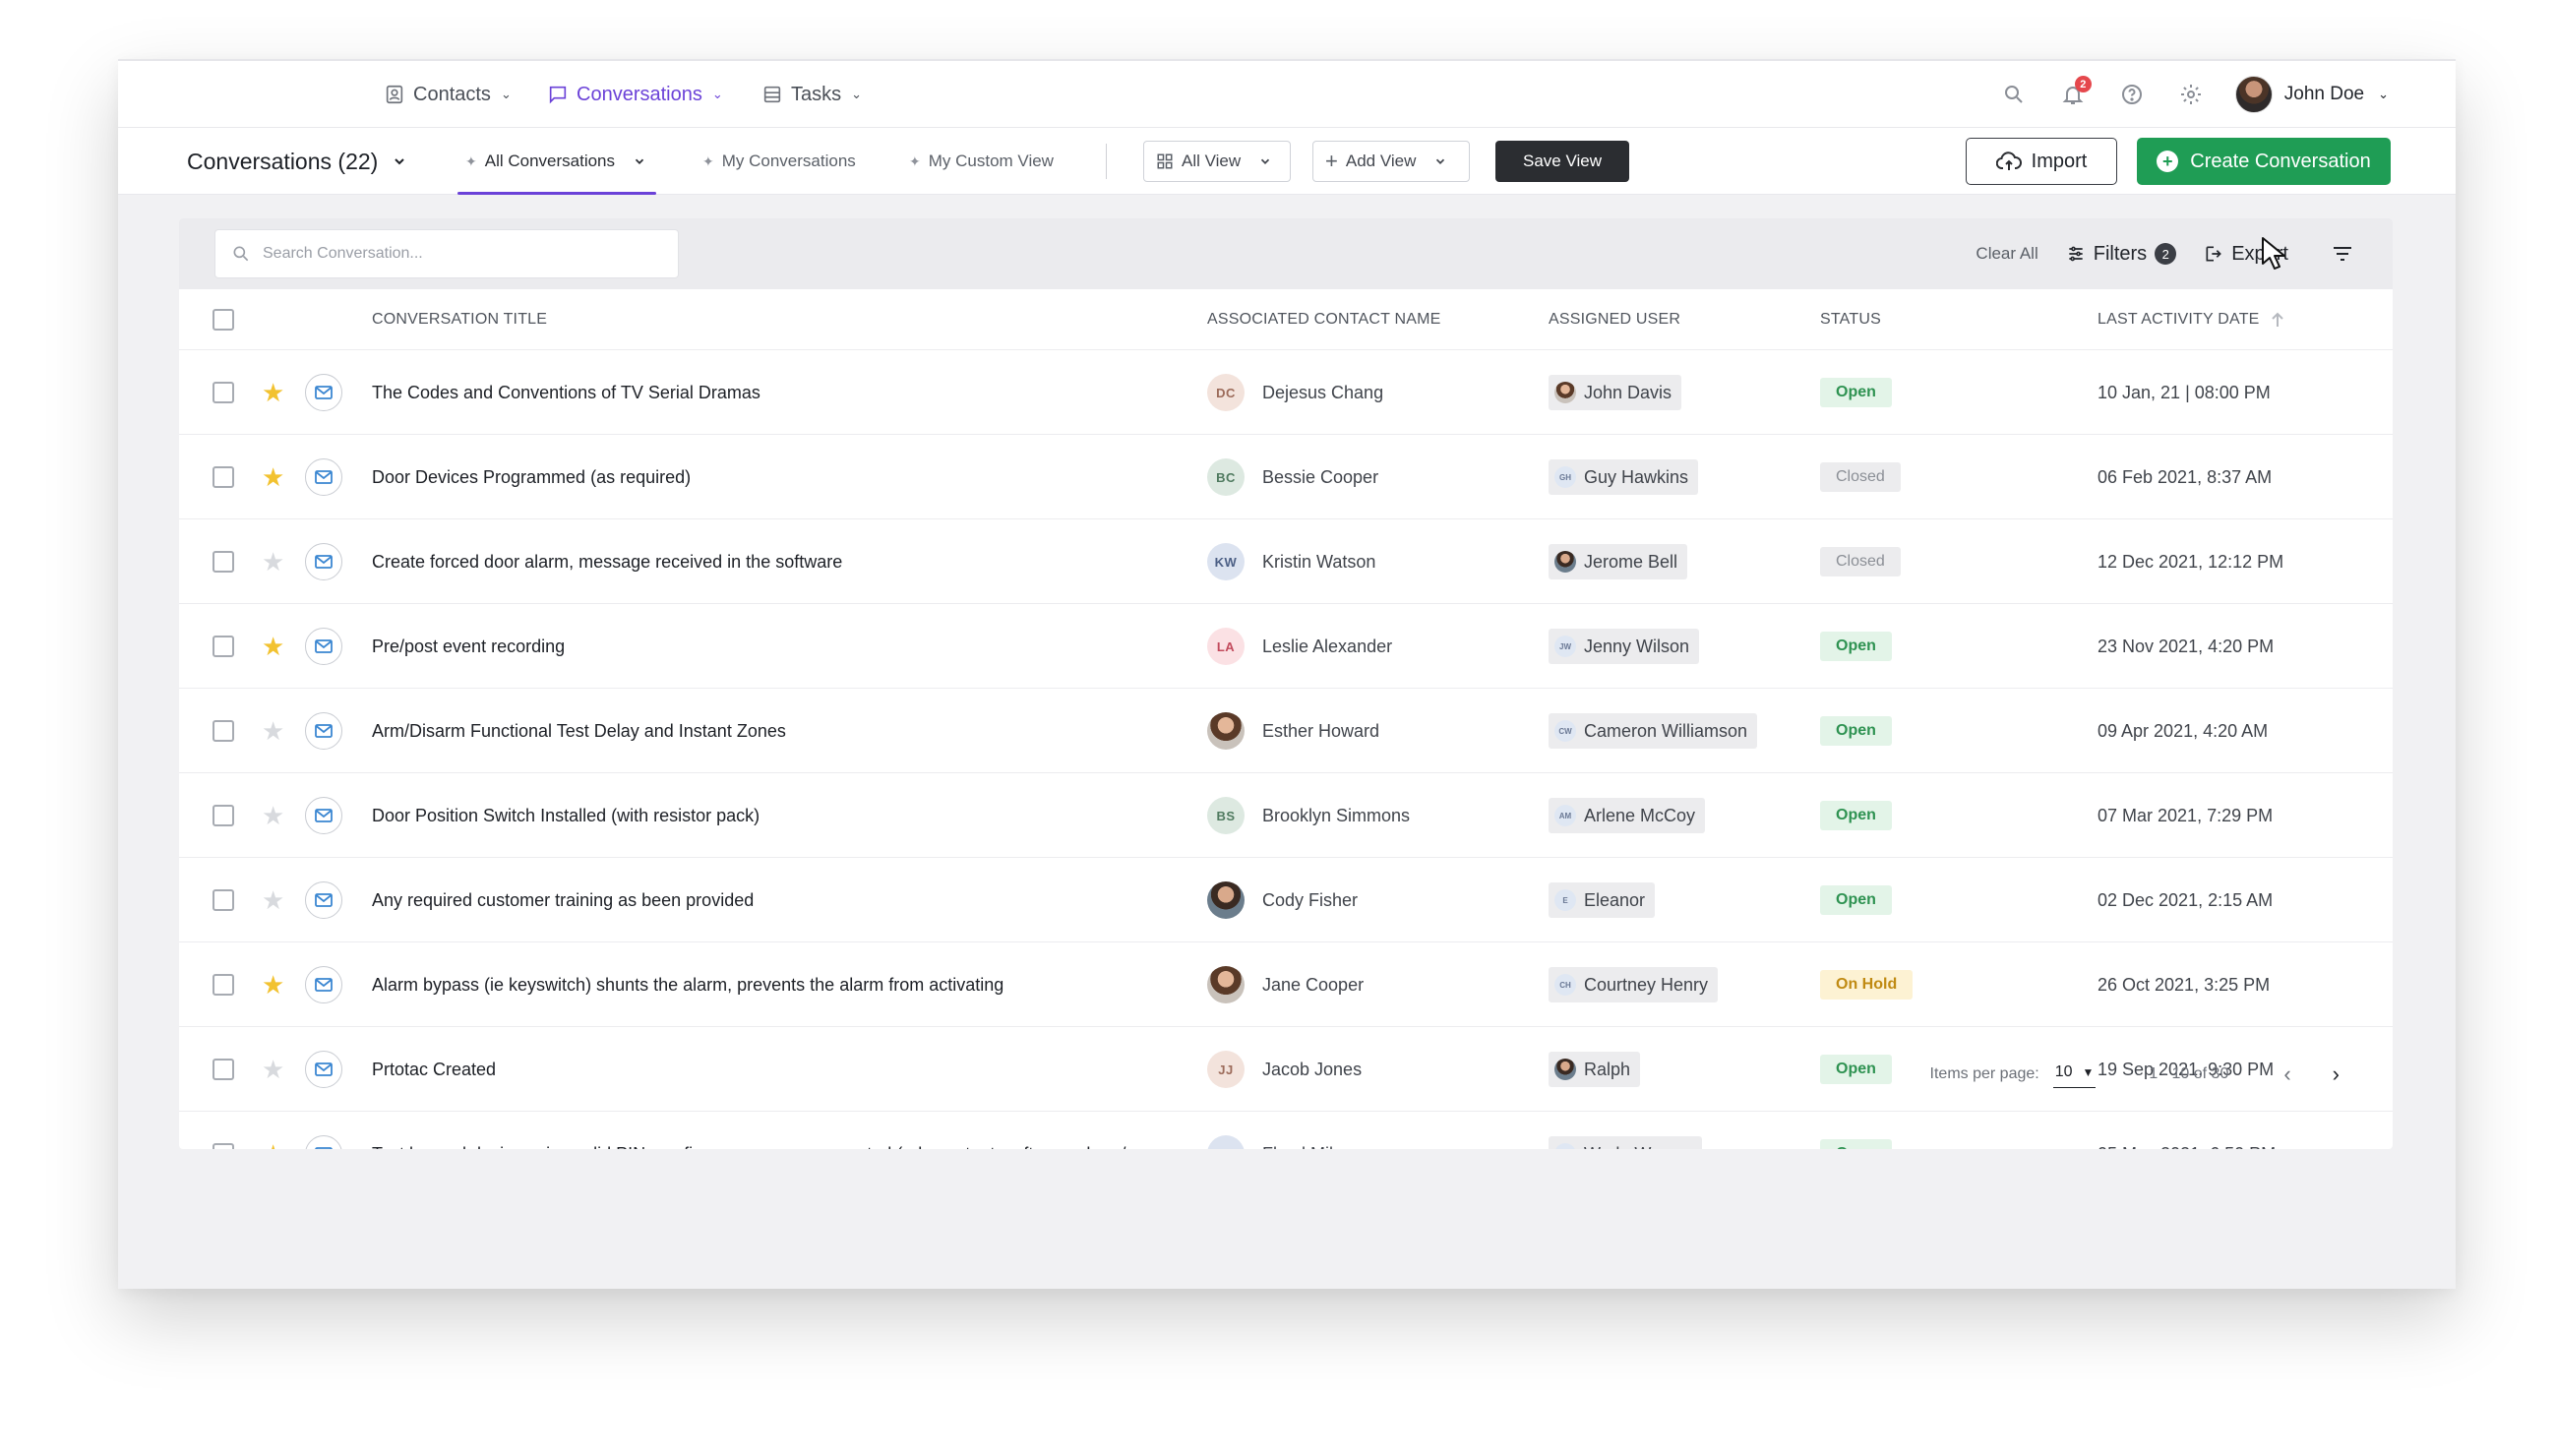 This screenshot has width=2554, height=1456. What do you see at coordinates (459, 319) in the screenshot?
I see `col-title-header: CONVERSATION TITLE` at bounding box center [459, 319].